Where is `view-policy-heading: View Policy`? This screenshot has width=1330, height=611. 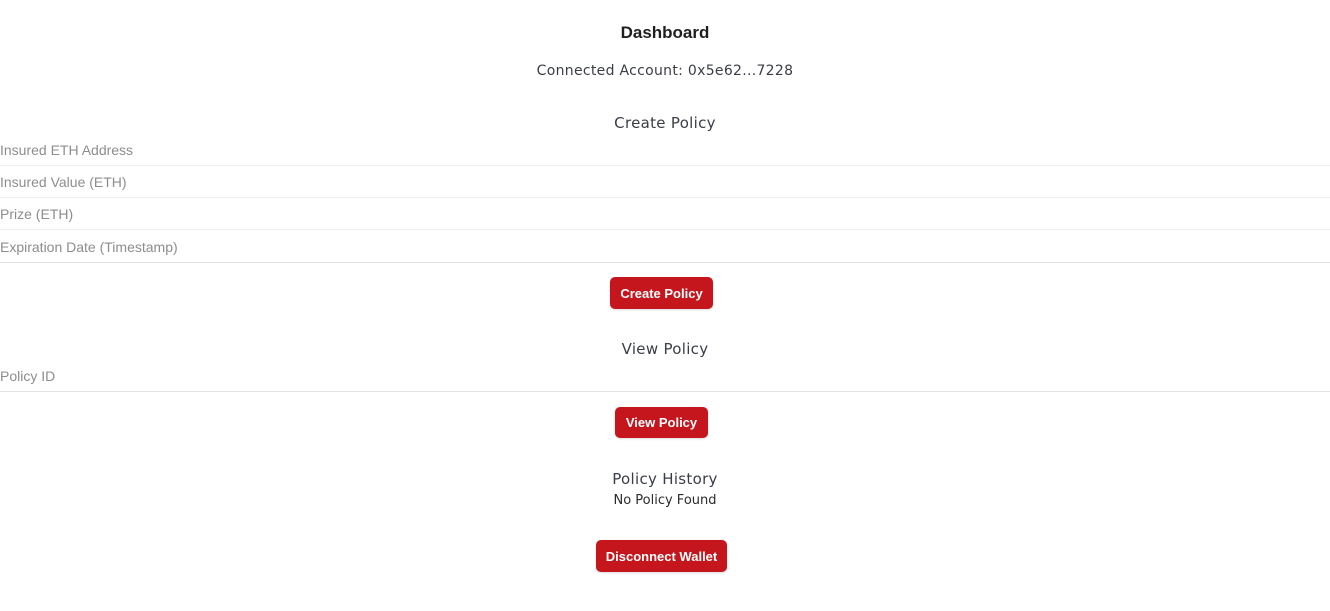 view-policy-heading: View Policy is located at coordinates (665, 349).